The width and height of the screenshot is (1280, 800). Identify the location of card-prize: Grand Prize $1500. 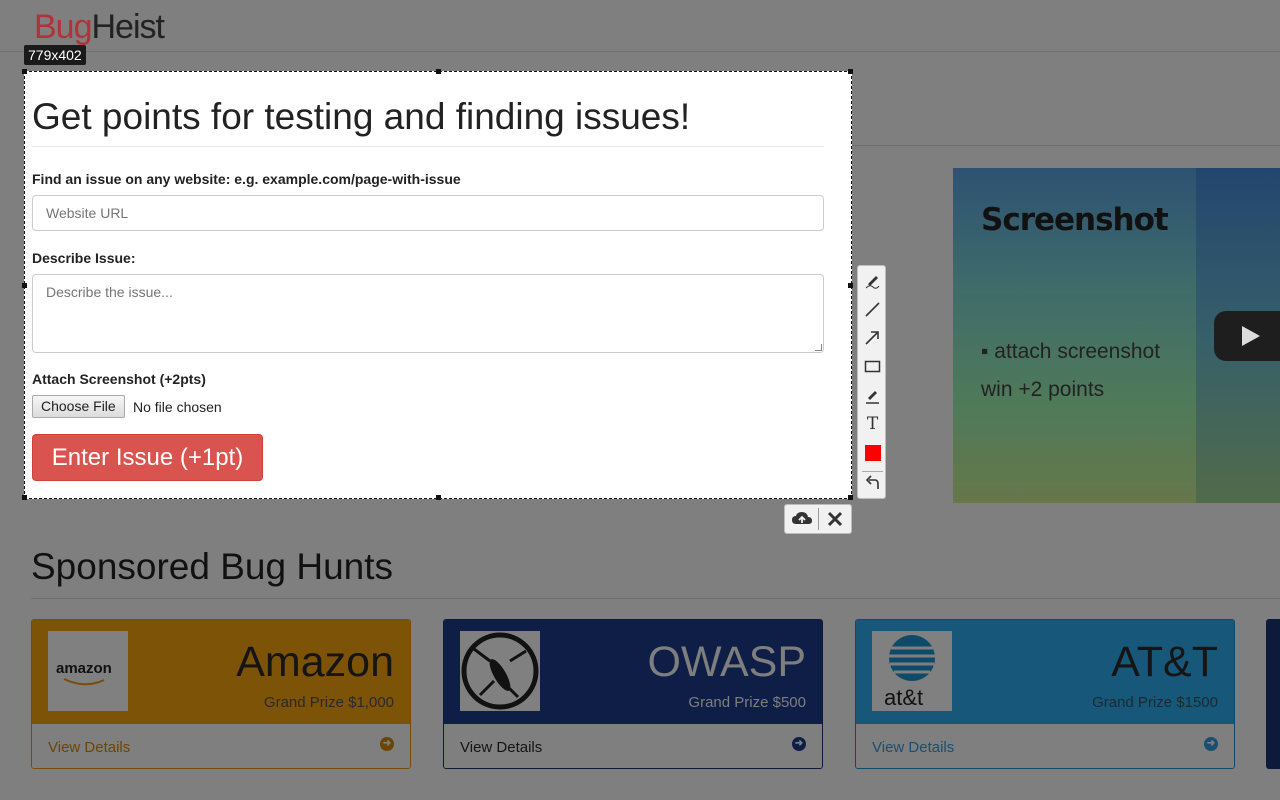
(1155, 702).